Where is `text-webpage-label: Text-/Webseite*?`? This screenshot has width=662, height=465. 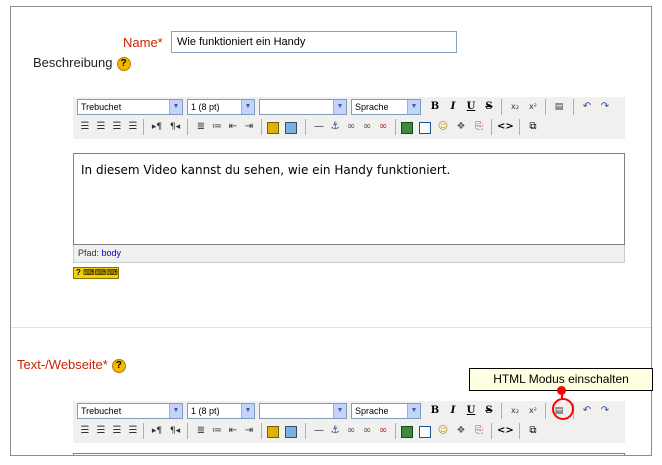 text-webpage-label: Text-/Webseite*? is located at coordinates (71, 365).